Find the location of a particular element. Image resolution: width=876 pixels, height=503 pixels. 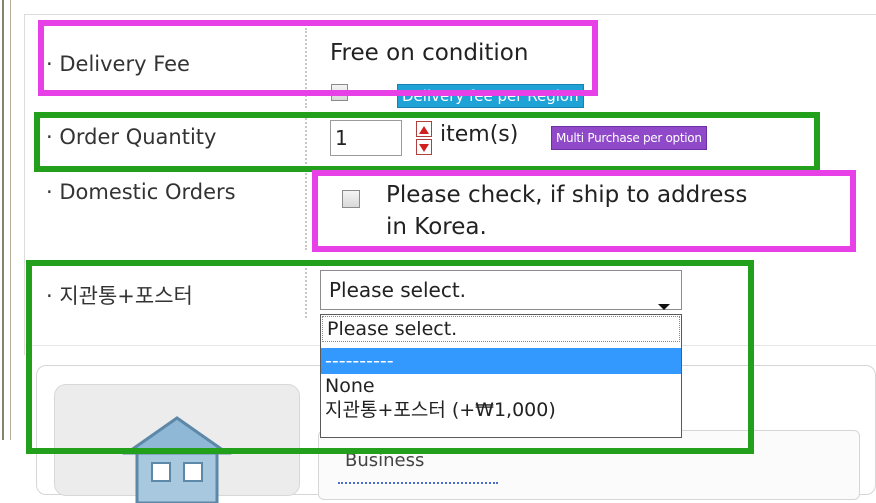

highlight-domestic-check is located at coordinates (584, 211).